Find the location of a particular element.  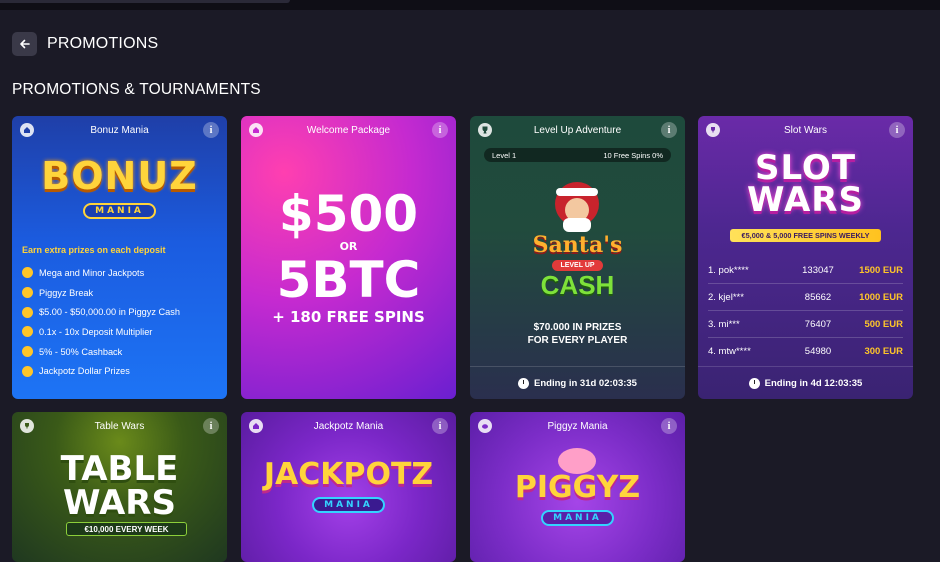

level-progress-bar: Level 1 10 Free Spins 0% is located at coordinates (577, 155).